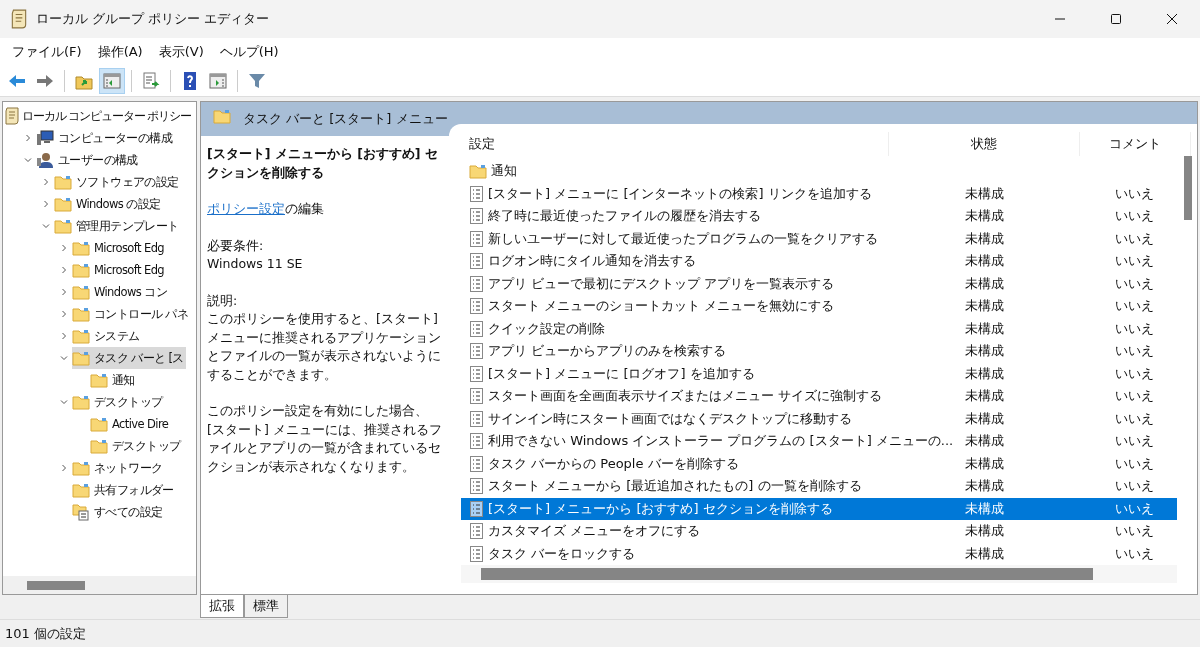  What do you see at coordinates (675, 486) in the screenshot?
I see `setting-name: スタート メニューから [最近追加されたもの] の一覧を削除する` at bounding box center [675, 486].